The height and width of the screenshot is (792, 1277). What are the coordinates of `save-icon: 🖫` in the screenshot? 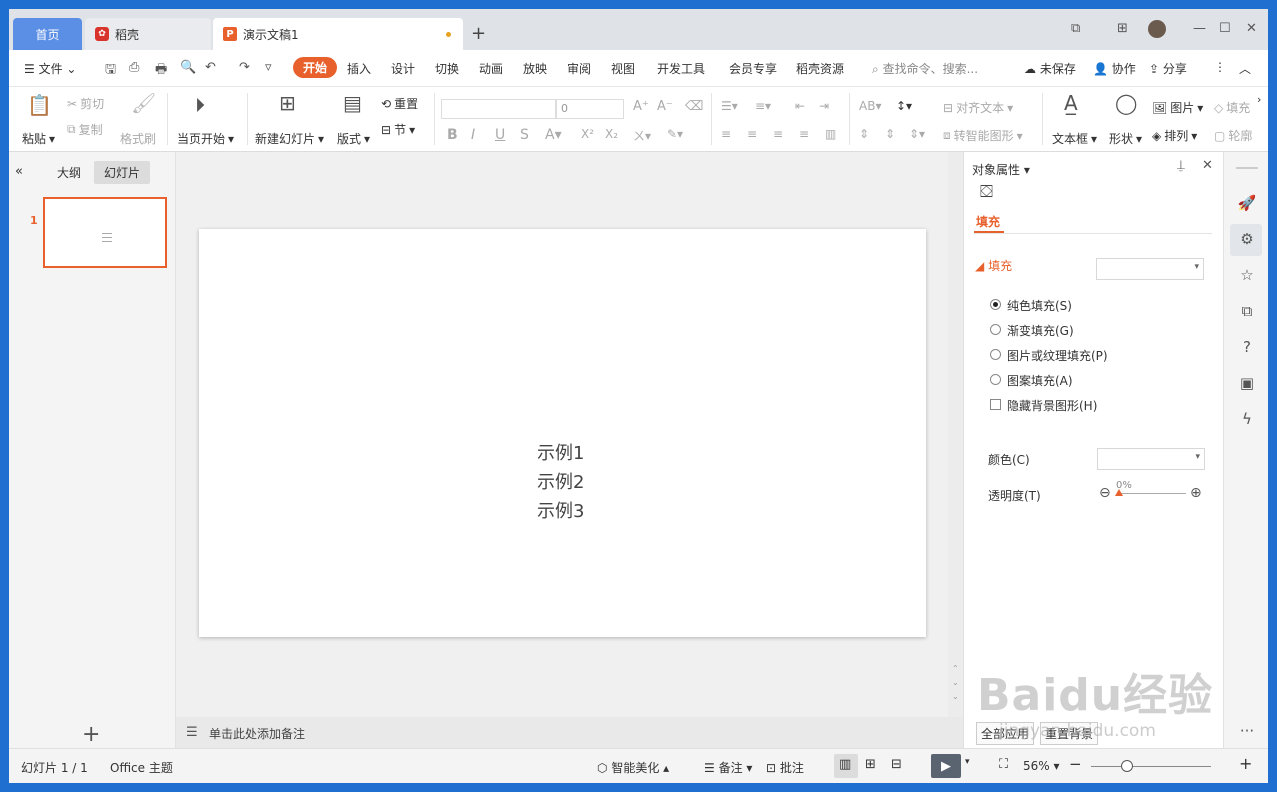 It's located at (110, 71).